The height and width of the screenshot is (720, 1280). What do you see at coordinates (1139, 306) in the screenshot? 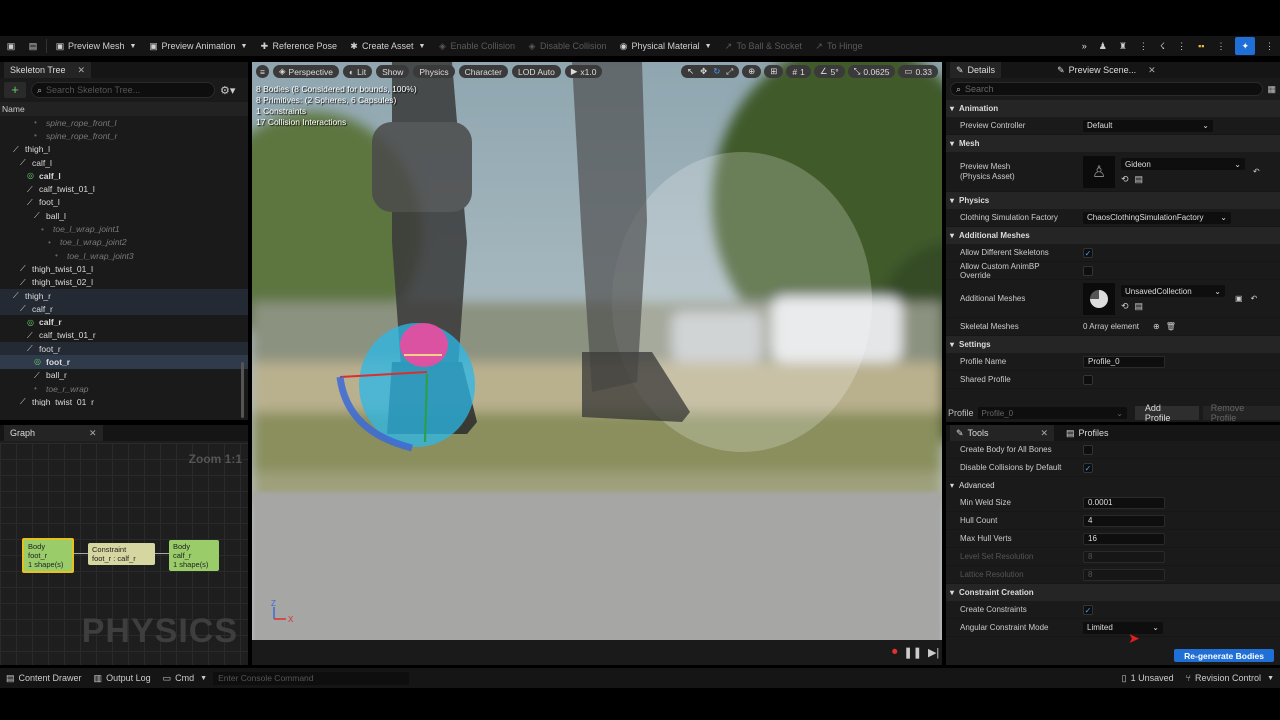
I see `browse-icon: ▤` at bounding box center [1139, 306].